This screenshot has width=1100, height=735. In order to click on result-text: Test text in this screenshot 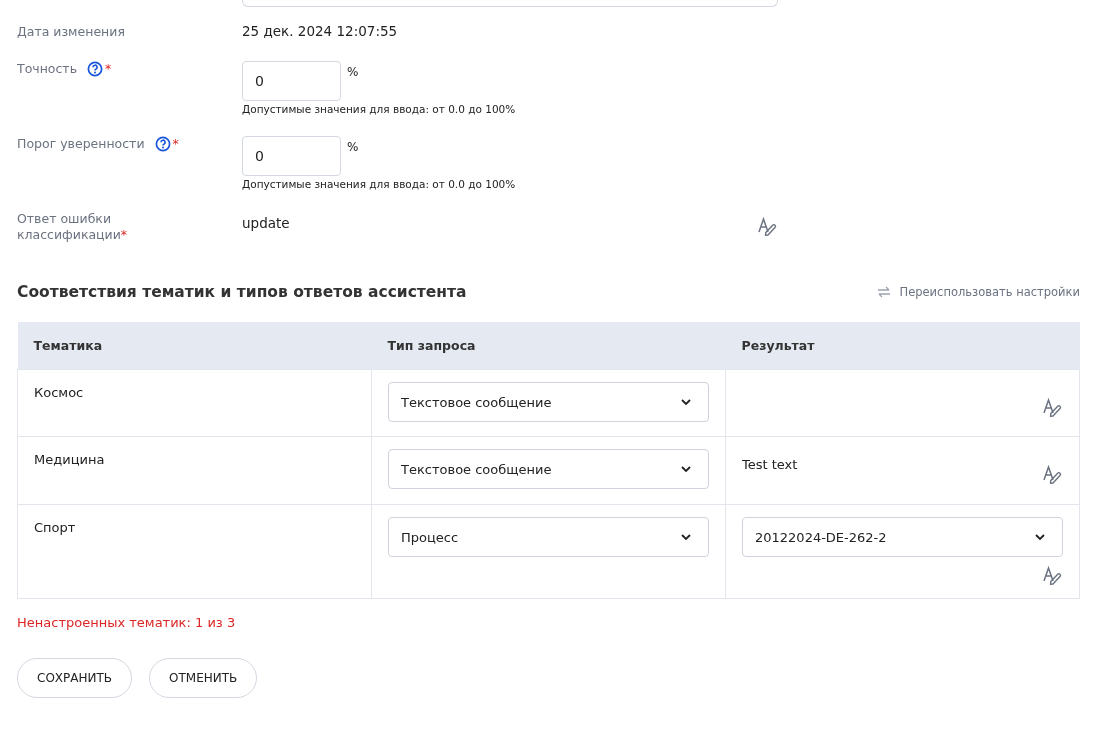, I will do `click(770, 464)`.